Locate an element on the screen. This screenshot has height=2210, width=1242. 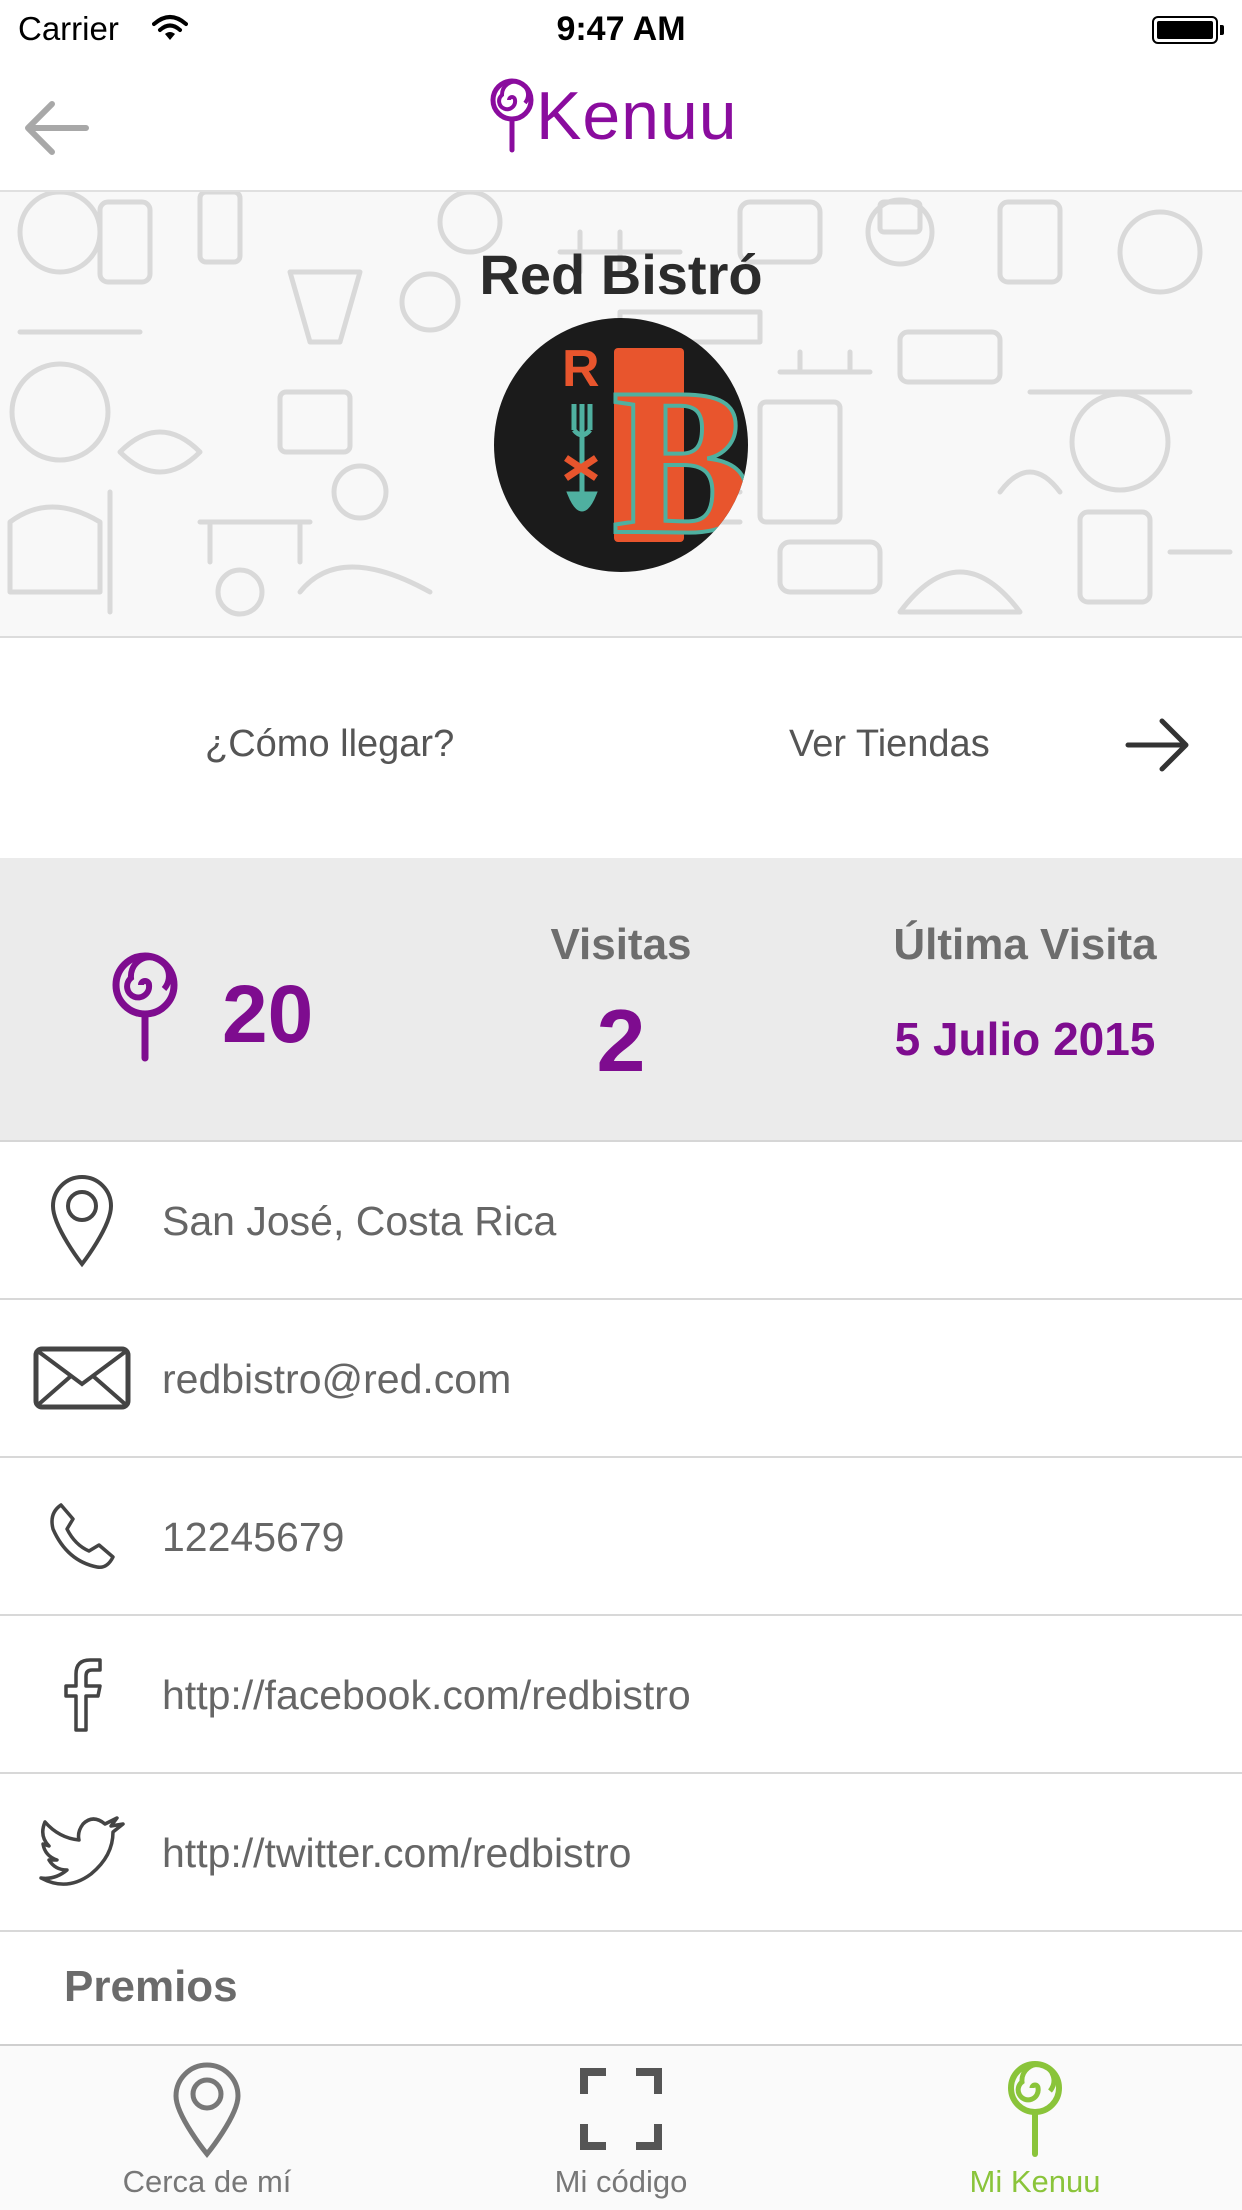
twitter-row: http://twitter.com/redbistro is located at coordinates (621, 1853).